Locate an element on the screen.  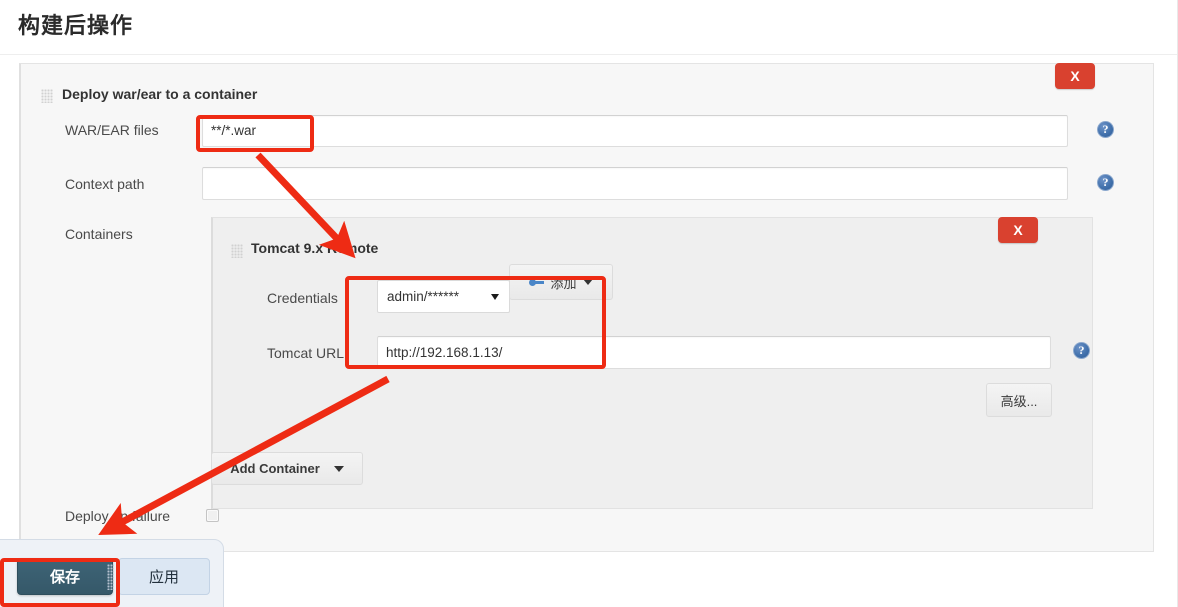
add-credentials-button: 添加 is located at coordinates (561, 282).